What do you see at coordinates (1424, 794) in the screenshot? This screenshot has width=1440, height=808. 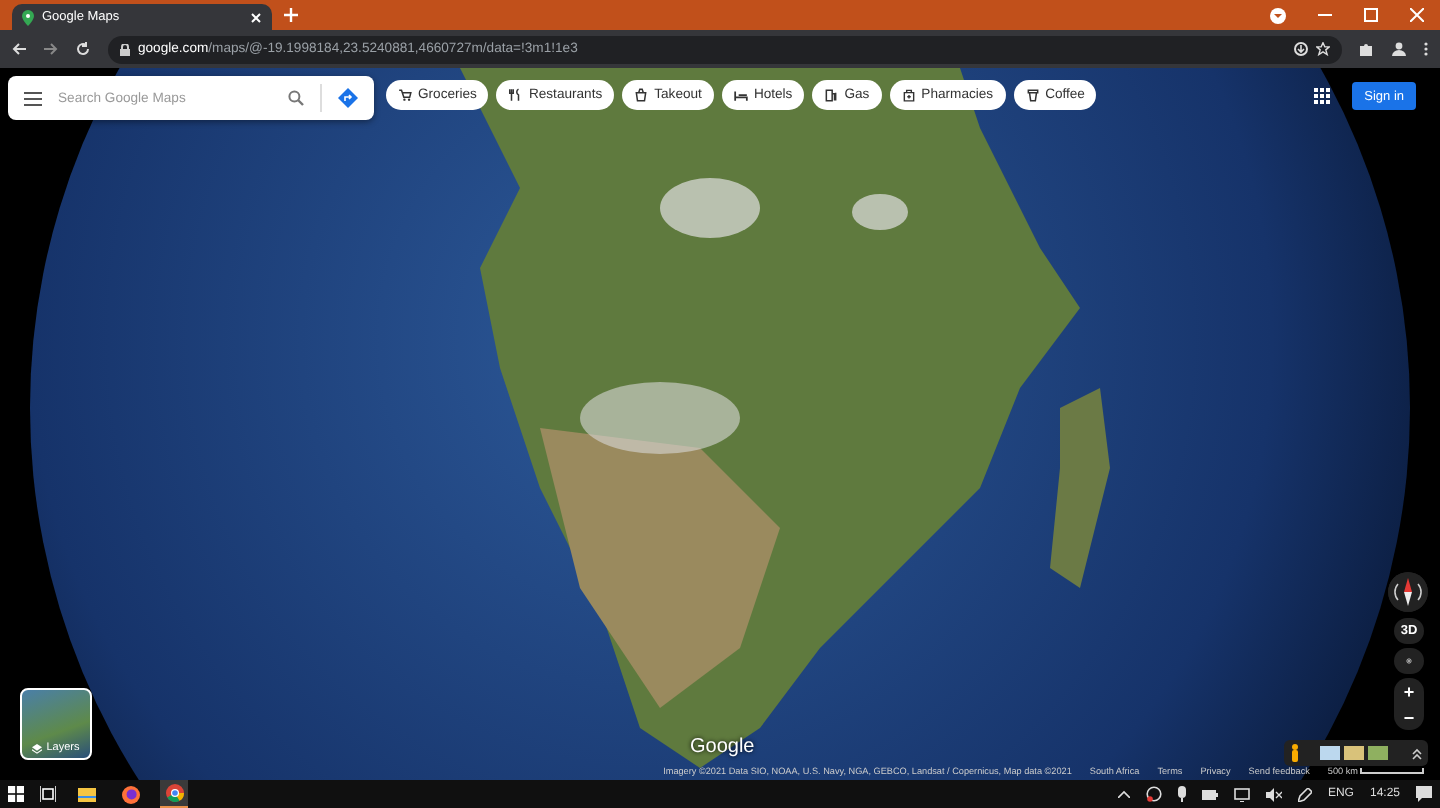 I see `notification-icon` at bounding box center [1424, 794].